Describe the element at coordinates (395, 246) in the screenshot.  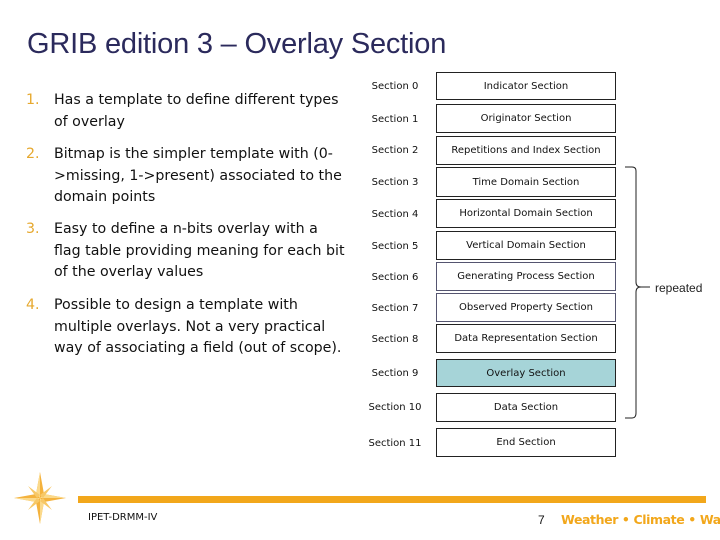
I see `section-label: Section 5` at that location.